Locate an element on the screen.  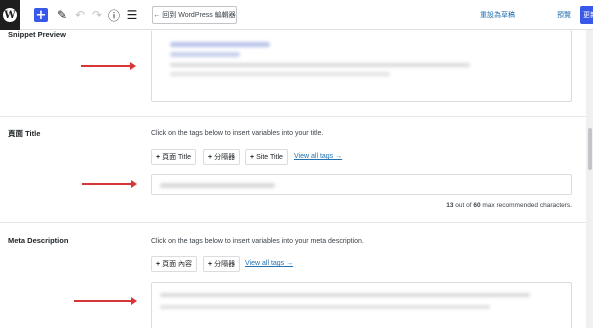
scrollbar-thumb is located at coordinates (590, 149).